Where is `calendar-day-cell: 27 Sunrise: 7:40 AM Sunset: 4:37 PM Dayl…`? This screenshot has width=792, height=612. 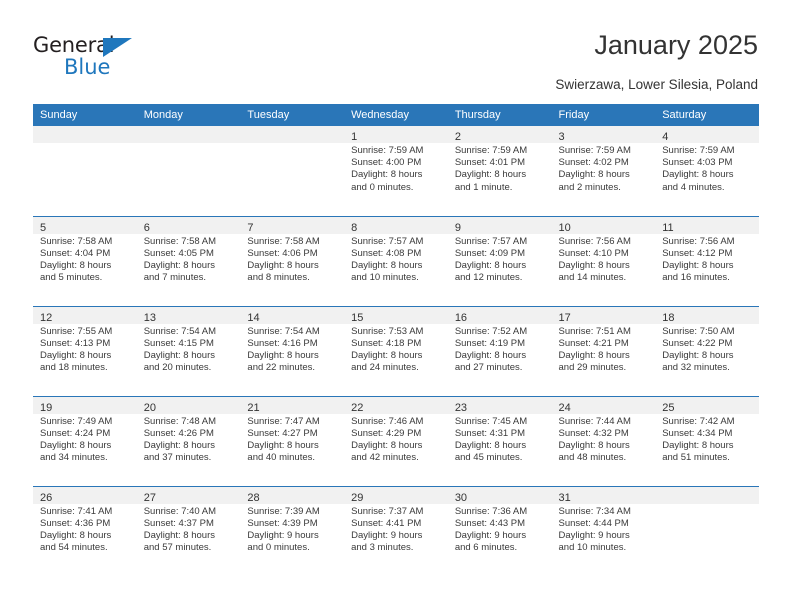 calendar-day-cell: 27 Sunrise: 7:40 AM Sunset: 4:37 PM Dayl… is located at coordinates (188, 530).